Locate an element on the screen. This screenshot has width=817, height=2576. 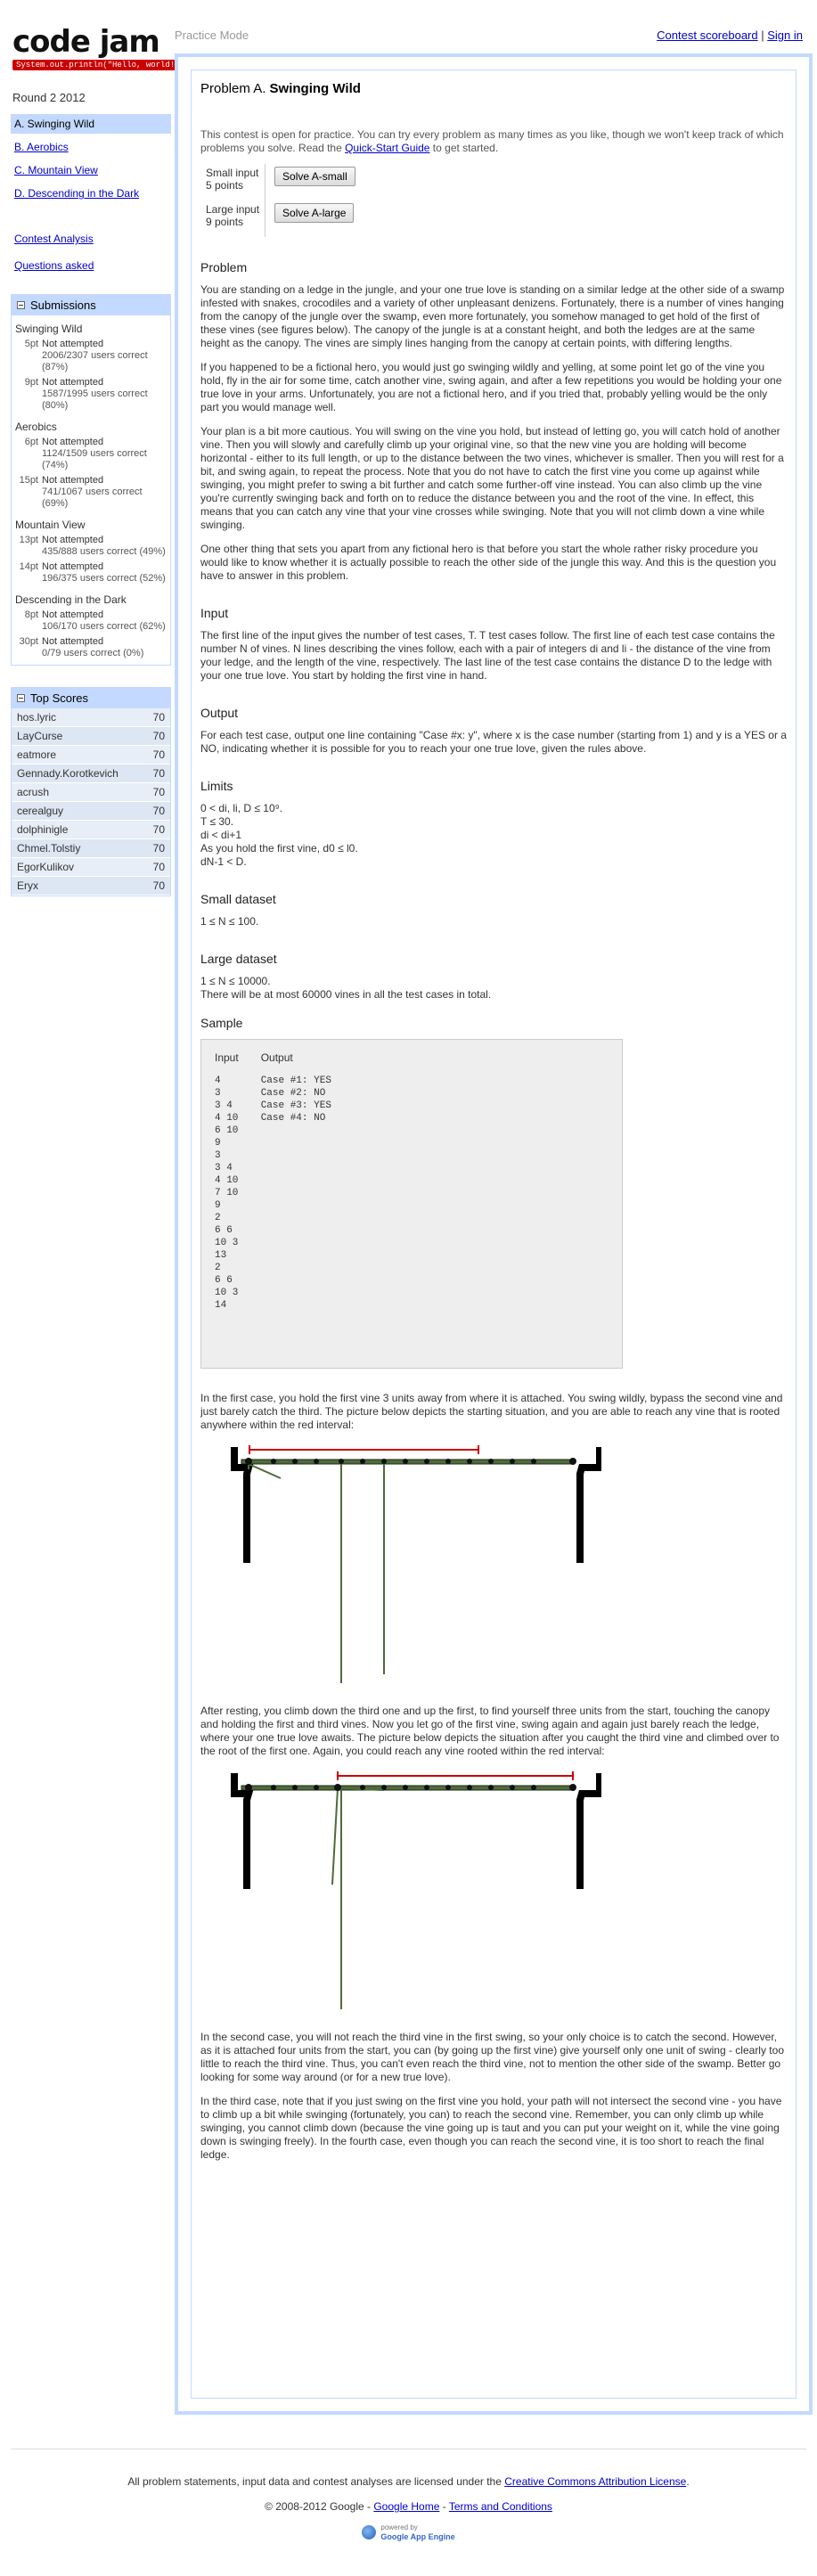
sidebar-item-link: C. Mountain View is located at coordinates (56, 170).